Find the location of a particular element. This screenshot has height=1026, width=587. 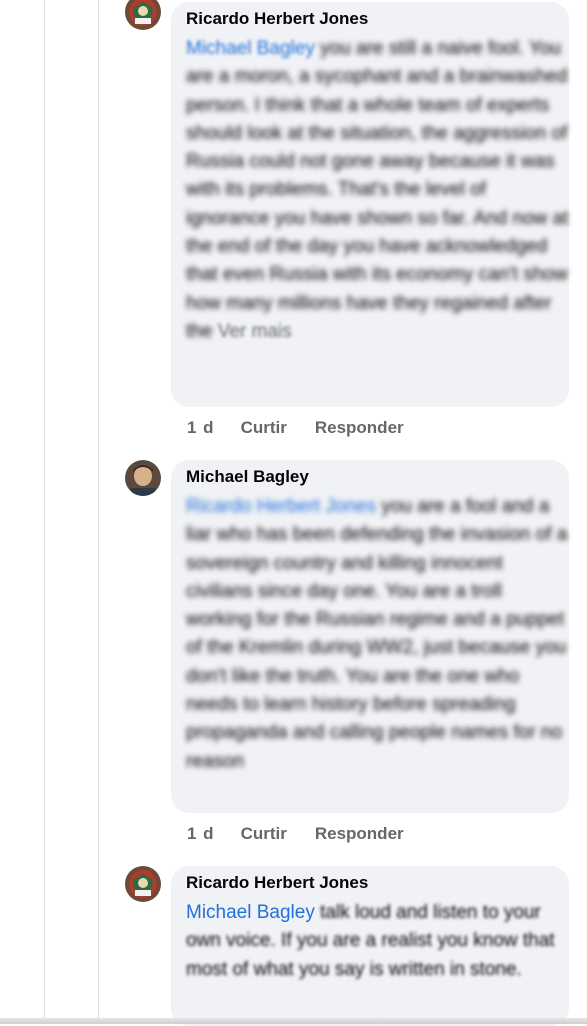

mention-link: Ricardo Herbert Jones is located at coordinates (281, 506).